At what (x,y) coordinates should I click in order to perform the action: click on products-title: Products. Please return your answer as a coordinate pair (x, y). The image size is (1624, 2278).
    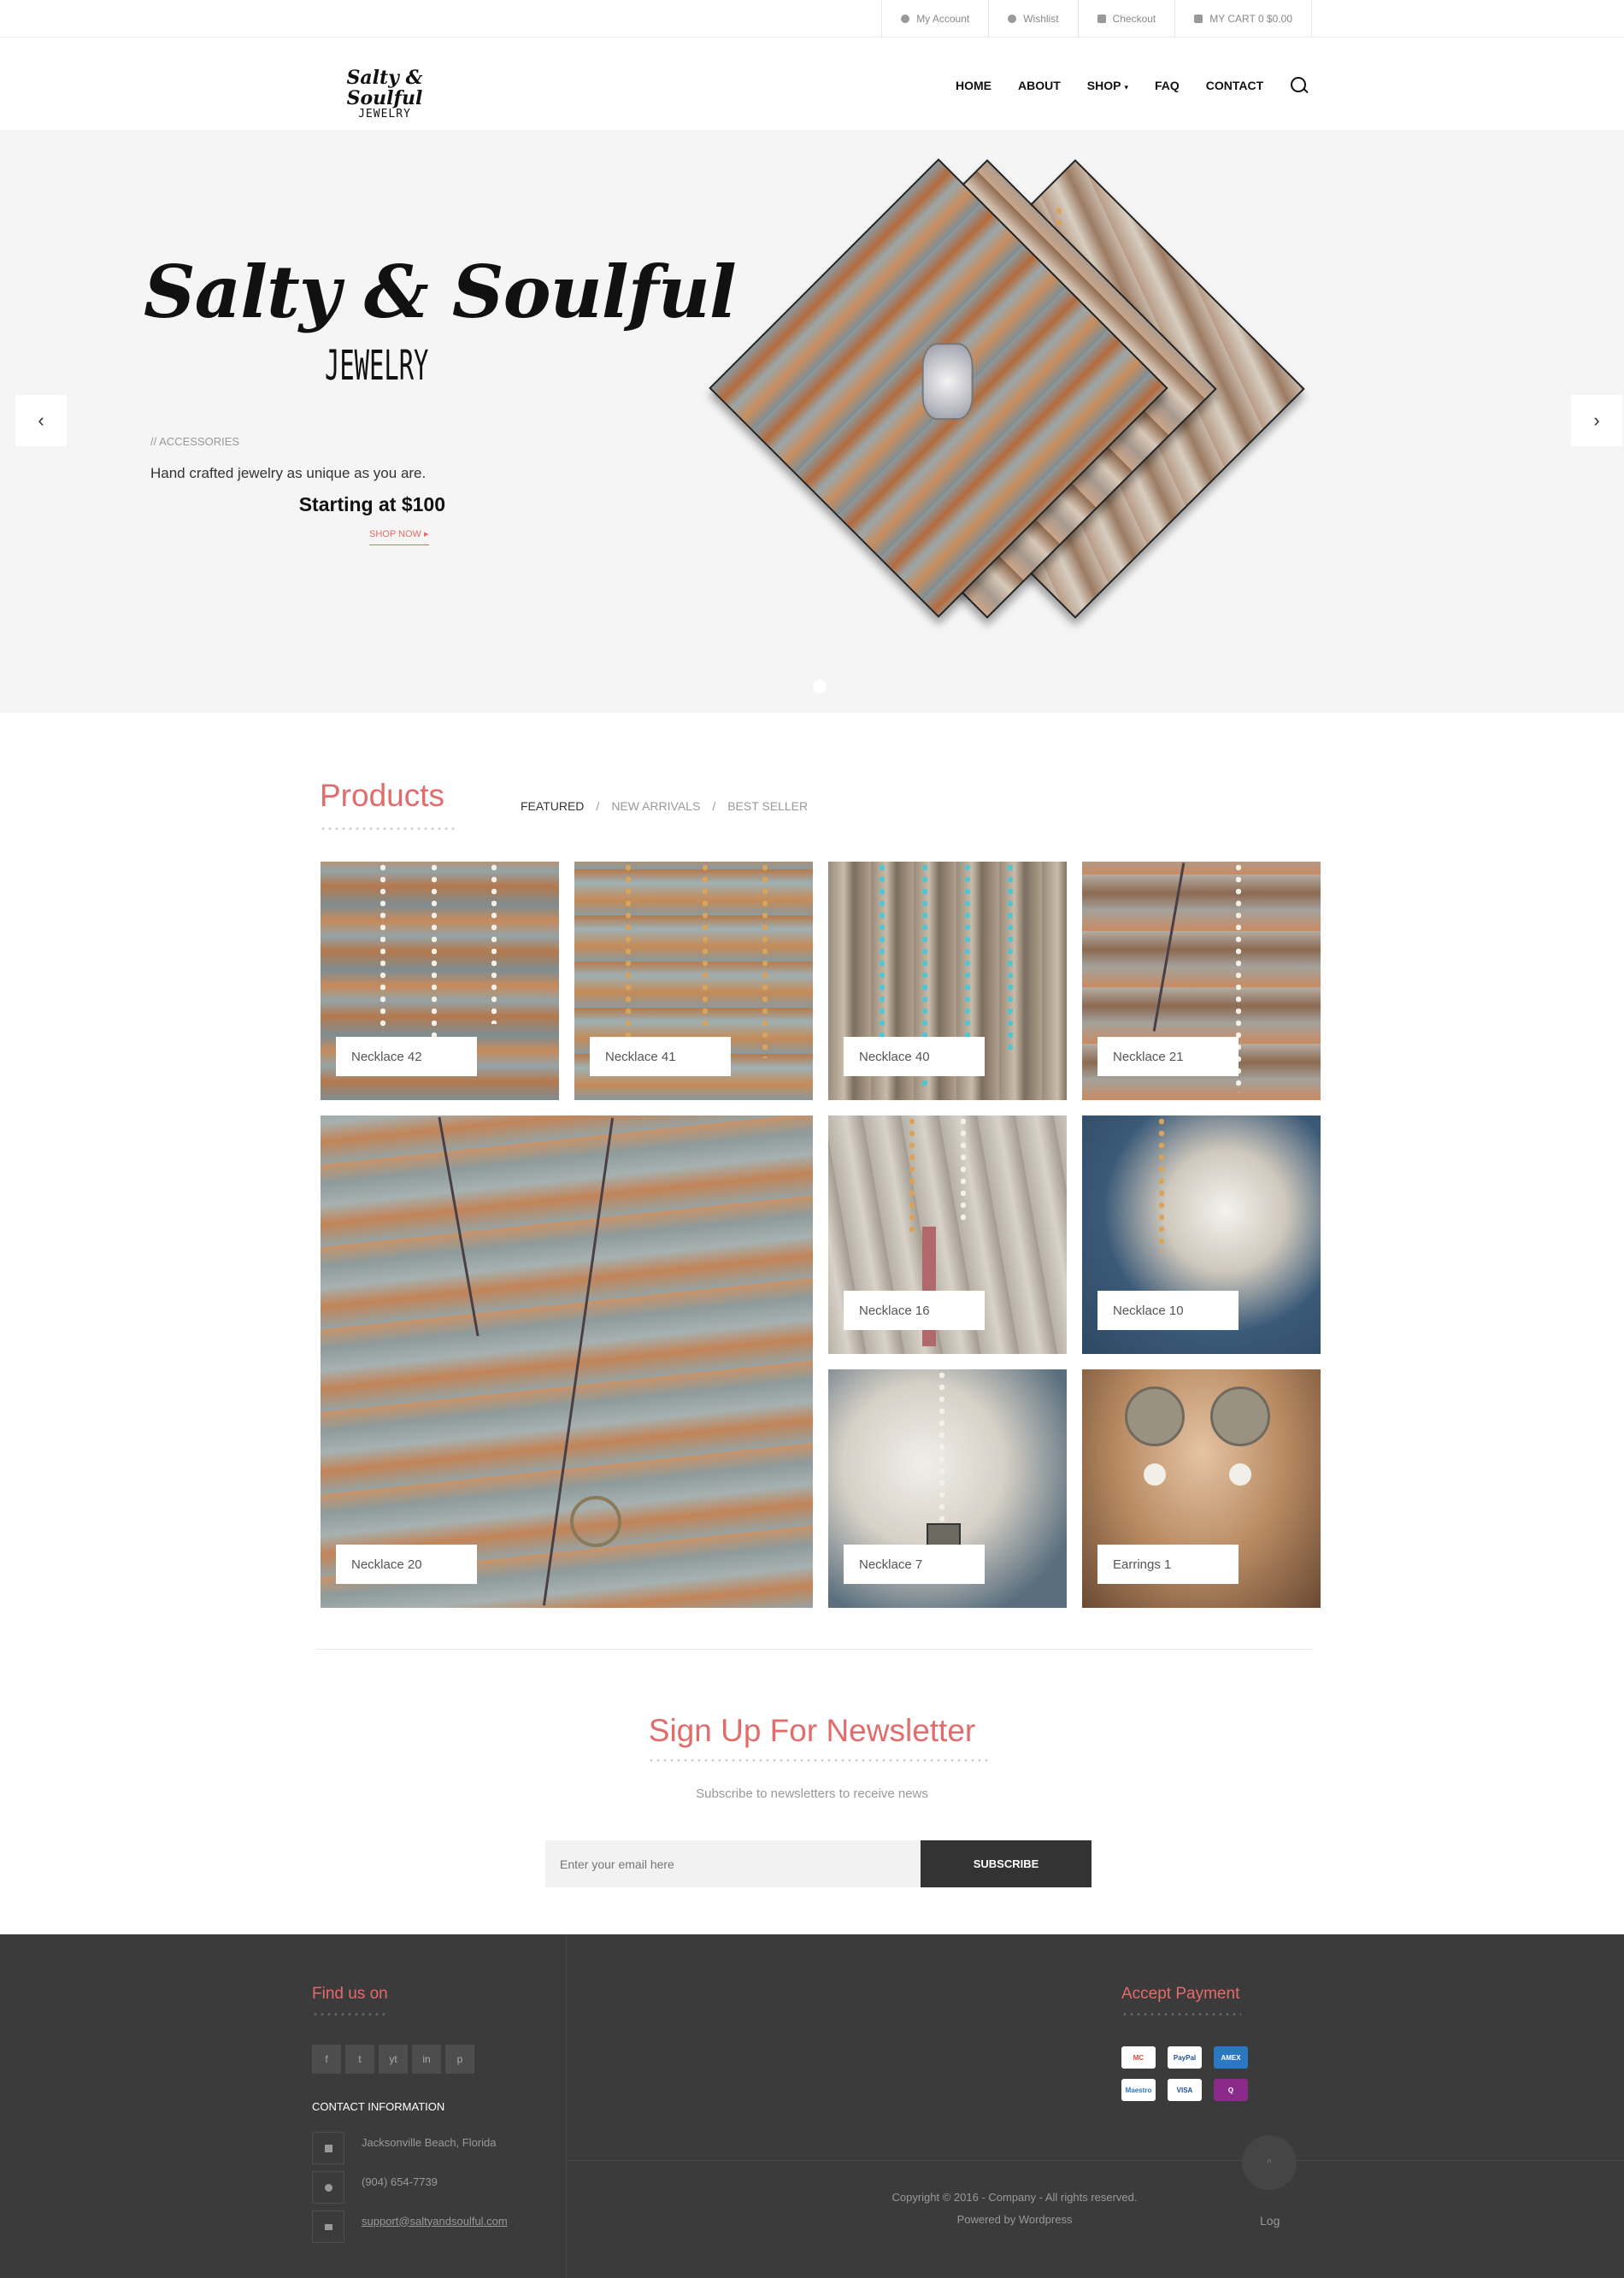
    Looking at the image, I should click on (382, 795).